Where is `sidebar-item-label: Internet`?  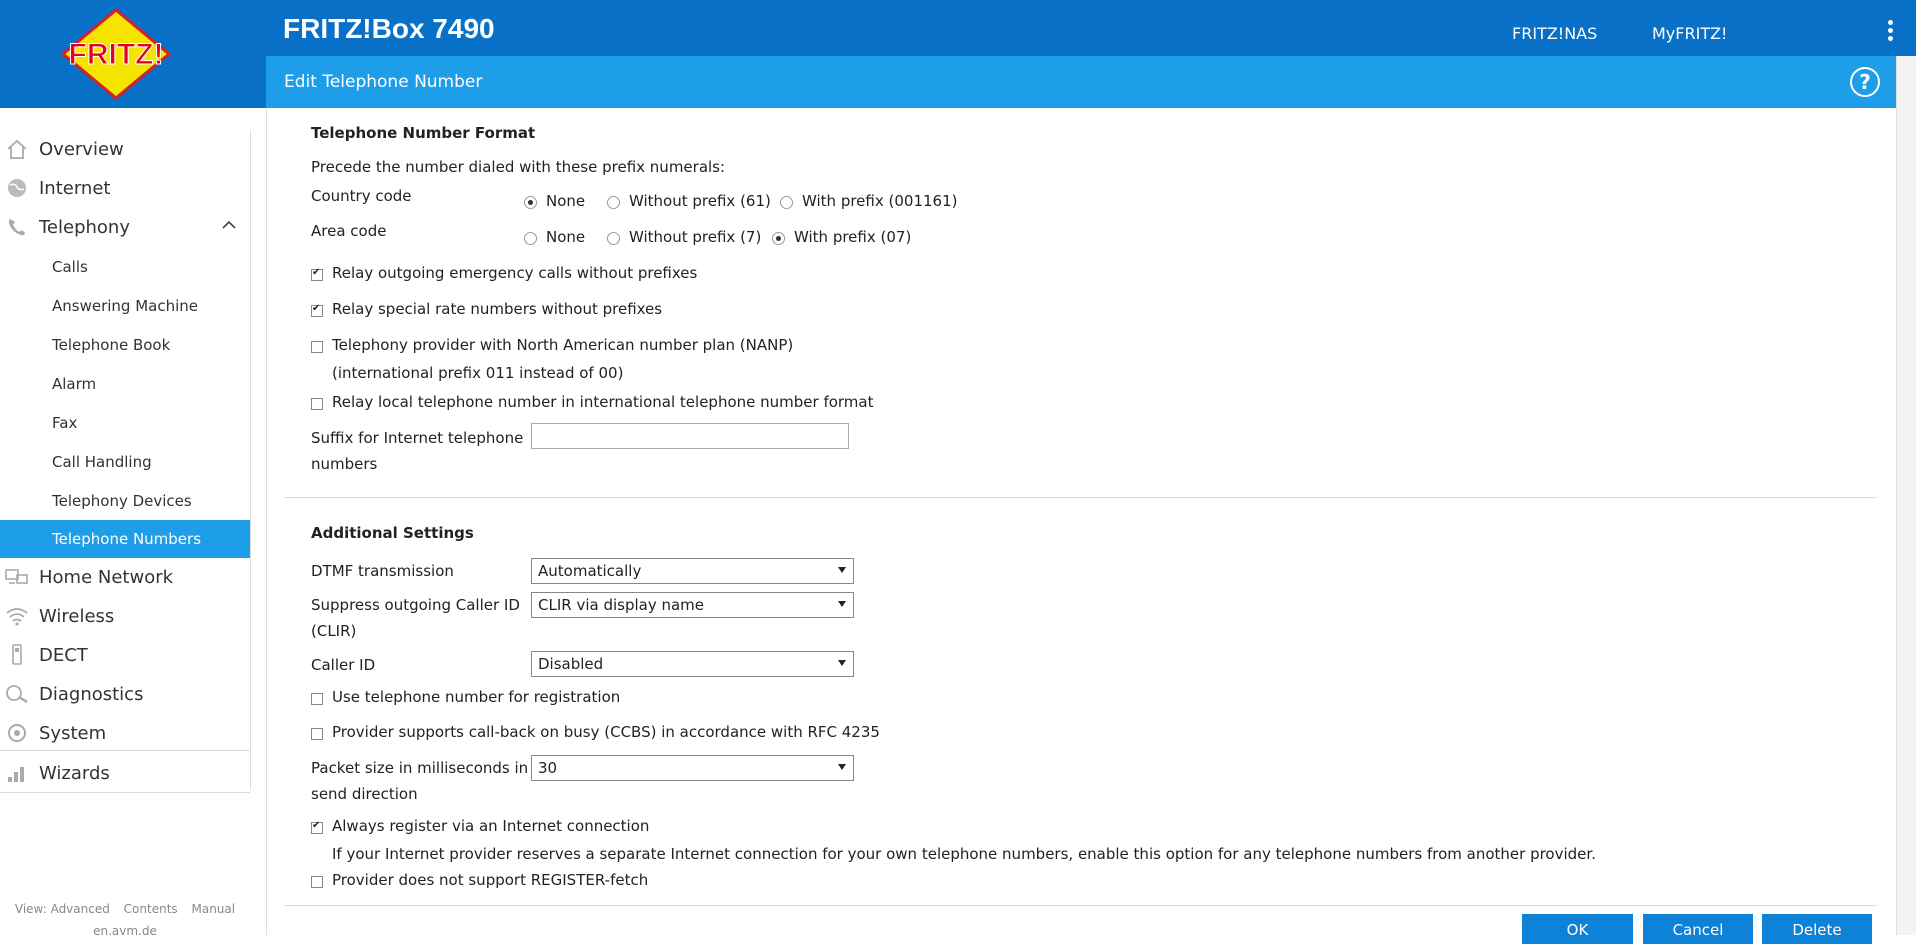 sidebar-item-label: Internet is located at coordinates (75, 188).